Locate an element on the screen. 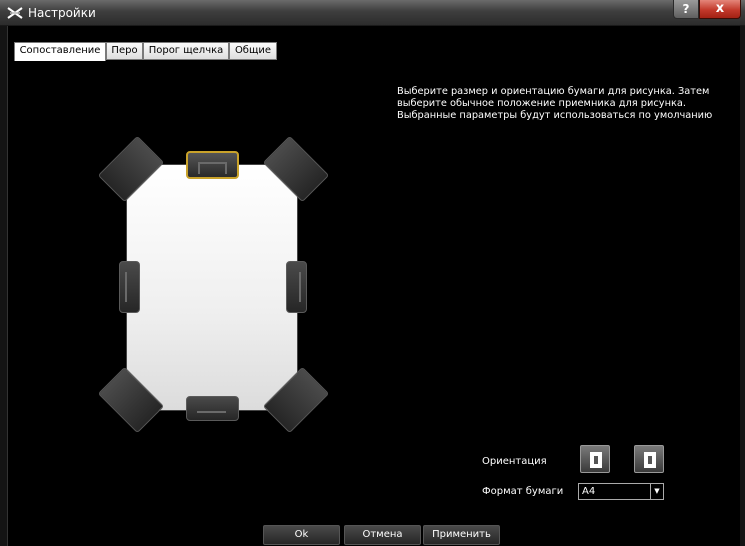 This screenshot has width=745, height=546. paper-format-value: A4 is located at coordinates (589, 491).